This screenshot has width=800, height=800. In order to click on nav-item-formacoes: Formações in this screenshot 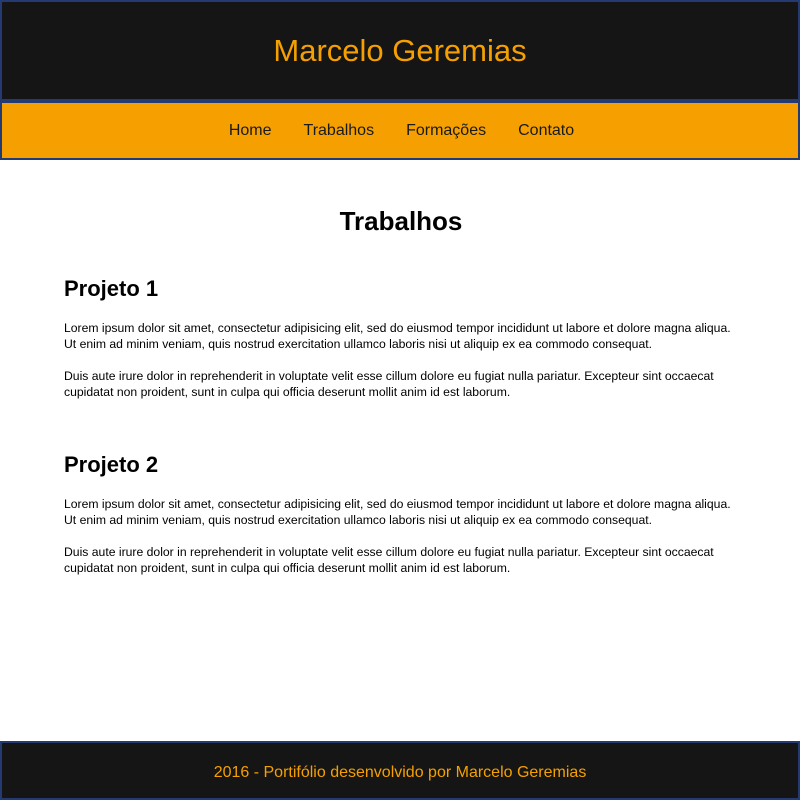, I will do `click(446, 131)`.